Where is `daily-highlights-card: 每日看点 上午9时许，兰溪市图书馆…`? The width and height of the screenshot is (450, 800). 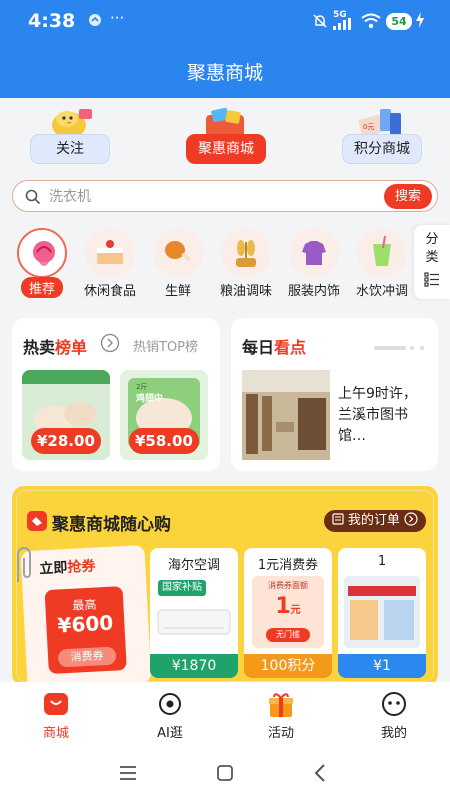 daily-highlights-card: 每日看点 上午9时许，兰溪市图书馆… is located at coordinates (334, 394).